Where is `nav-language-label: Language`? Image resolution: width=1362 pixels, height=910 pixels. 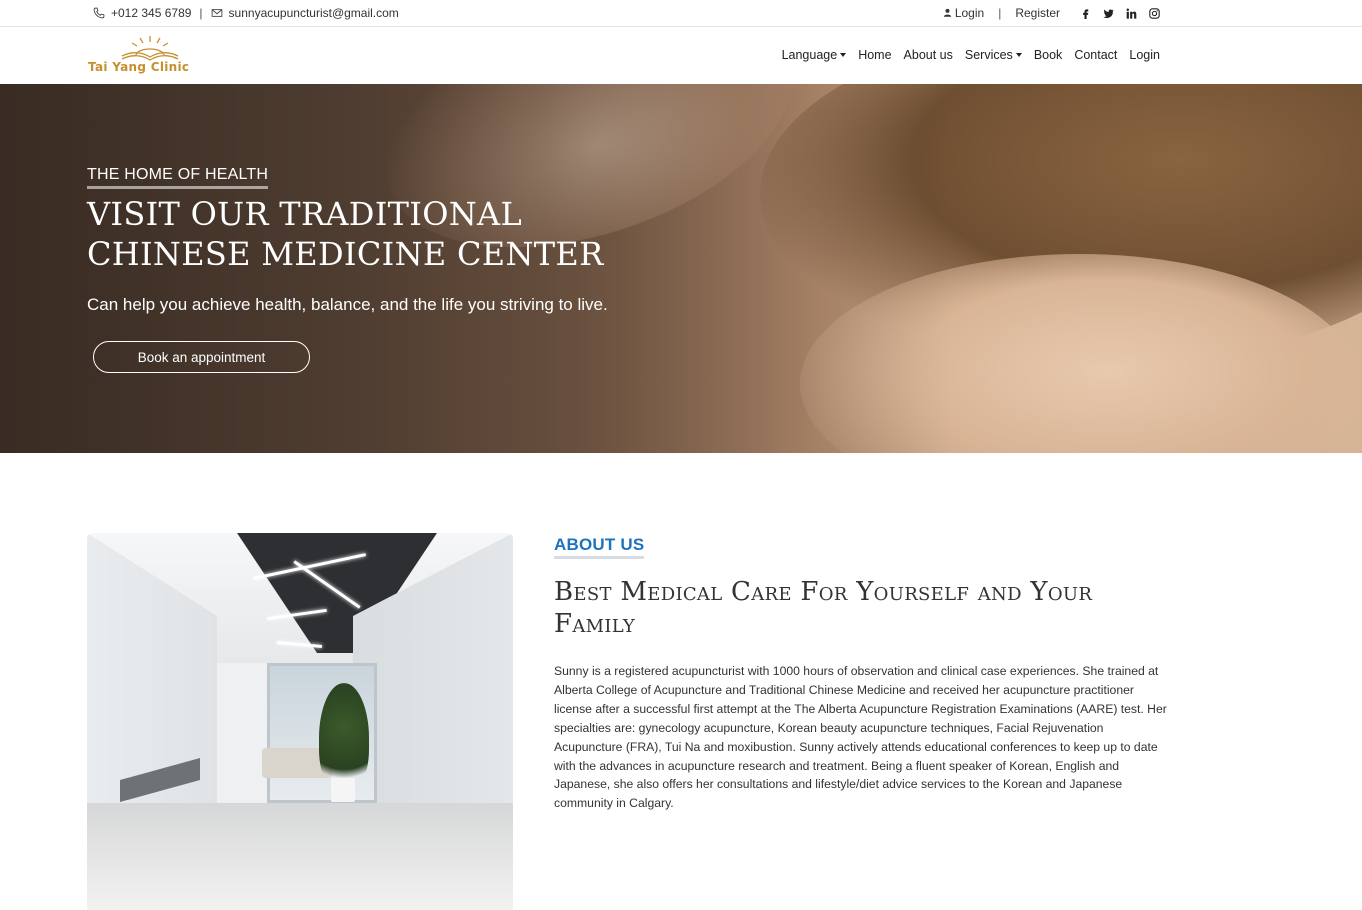
nav-language-label: Language is located at coordinates (809, 55).